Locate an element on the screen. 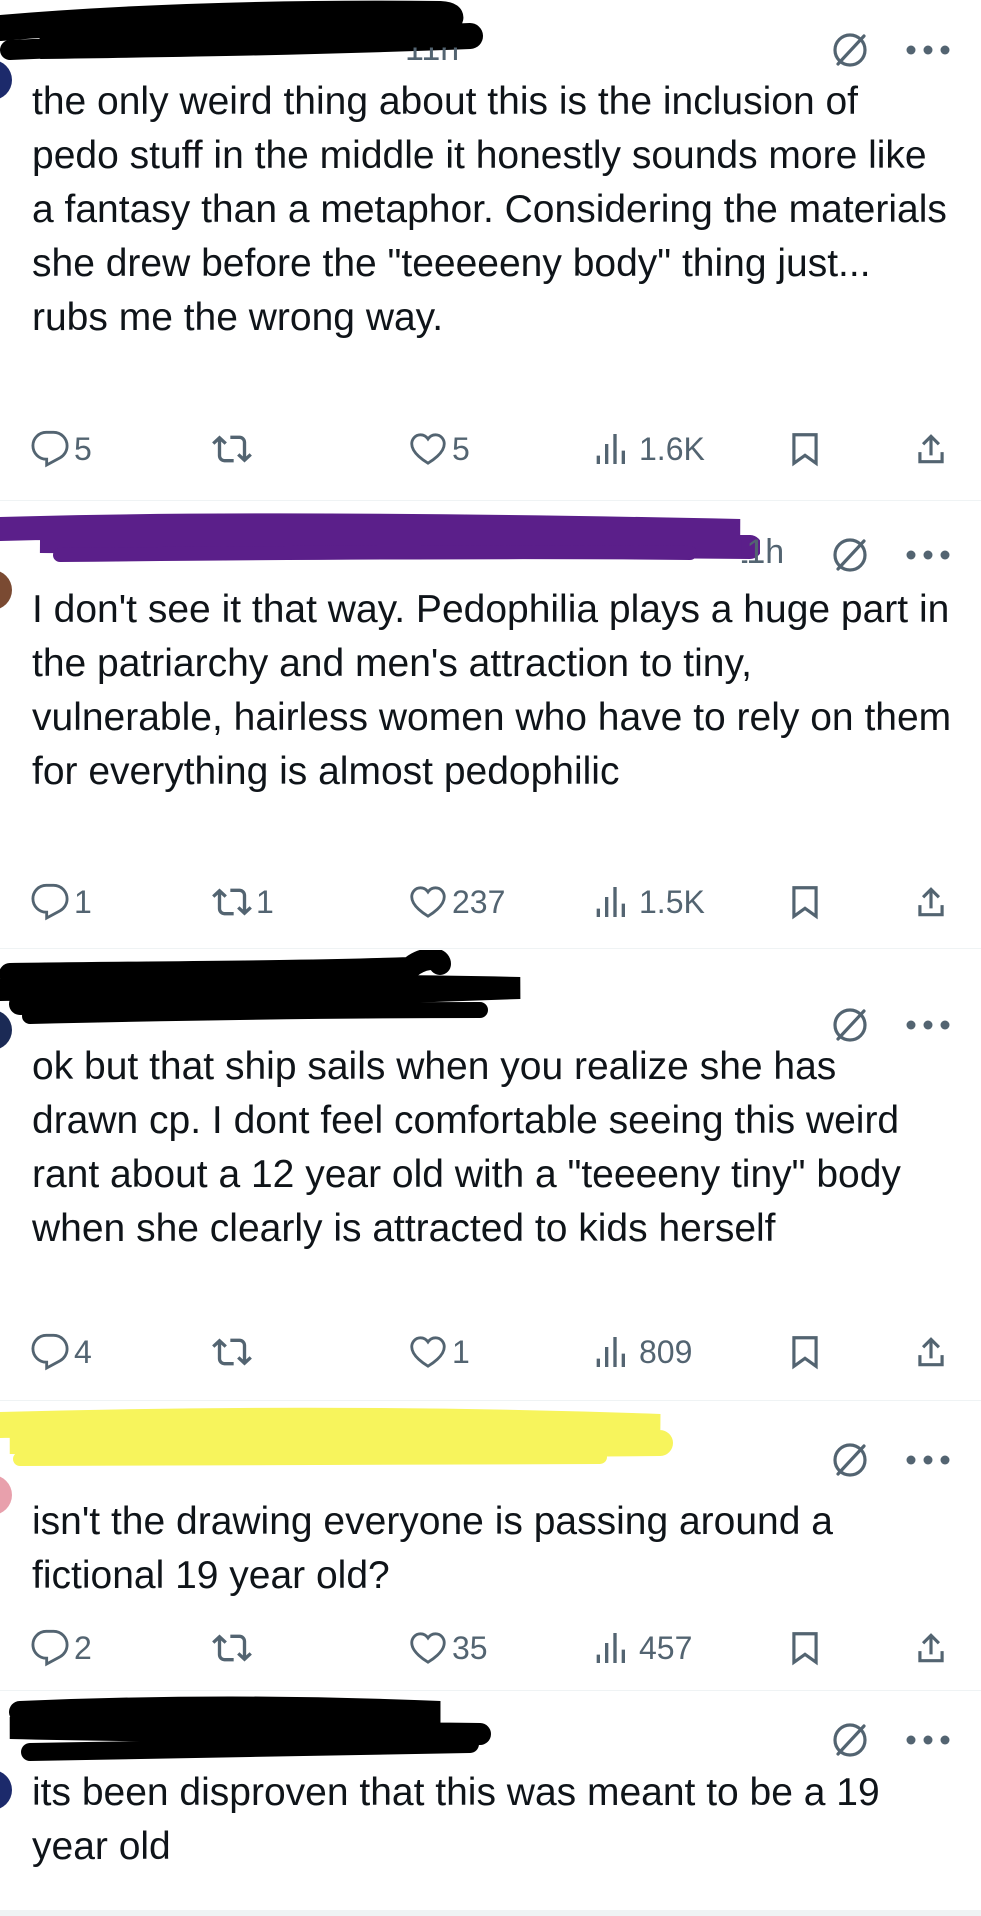 Image resolution: width=981 pixels, height=1916 pixels. action-bar: 5 5 1.6K is located at coordinates (490, 449).